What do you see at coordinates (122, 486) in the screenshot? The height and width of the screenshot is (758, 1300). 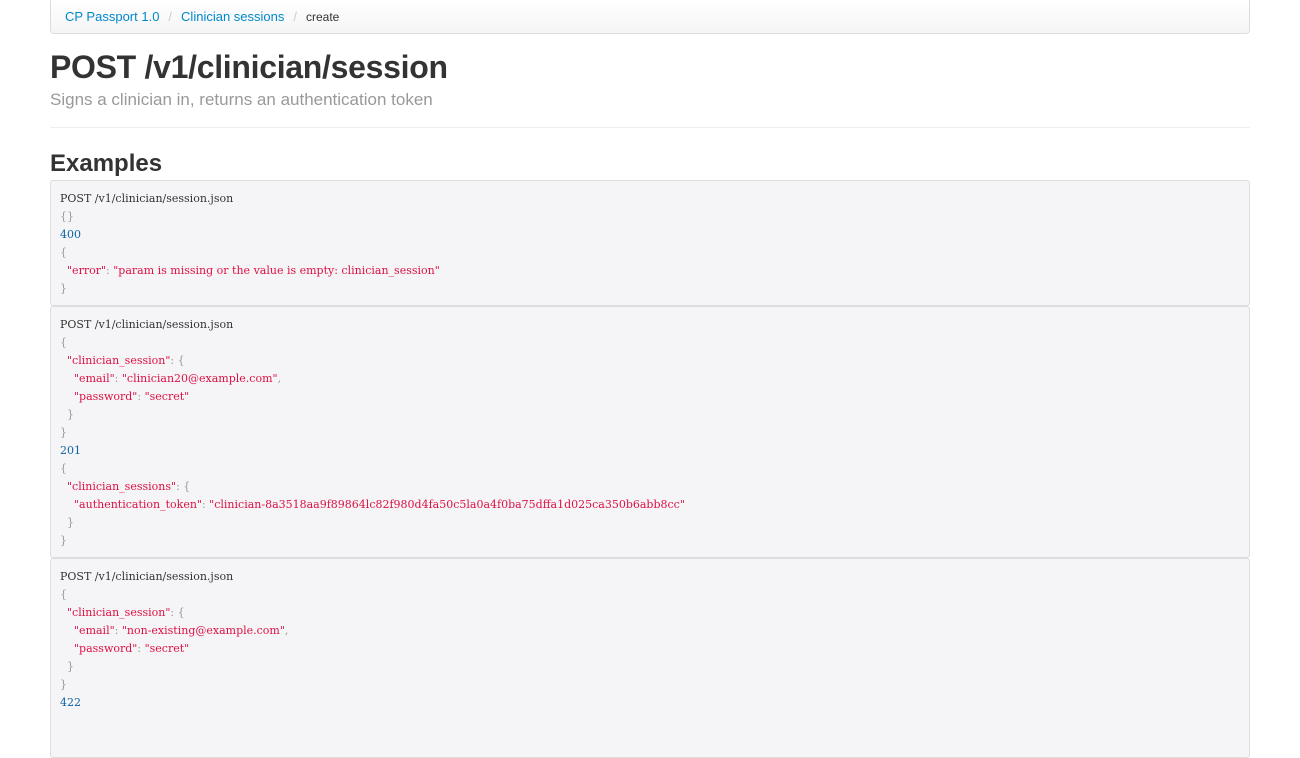 I see `json-key: "clinician_sessions"` at bounding box center [122, 486].